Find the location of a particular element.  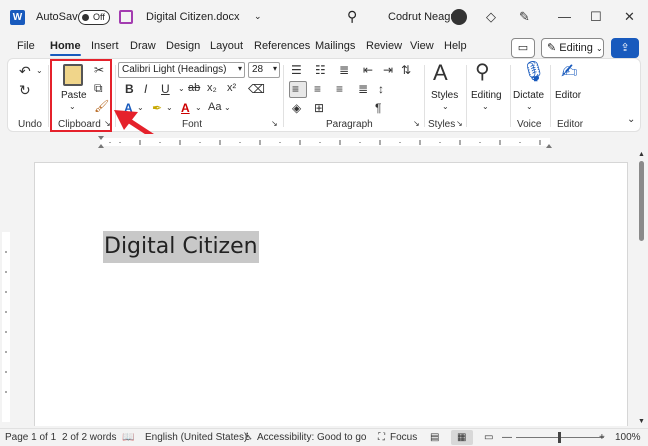

proofing-icon: 📖 is located at coordinates (128, 437).